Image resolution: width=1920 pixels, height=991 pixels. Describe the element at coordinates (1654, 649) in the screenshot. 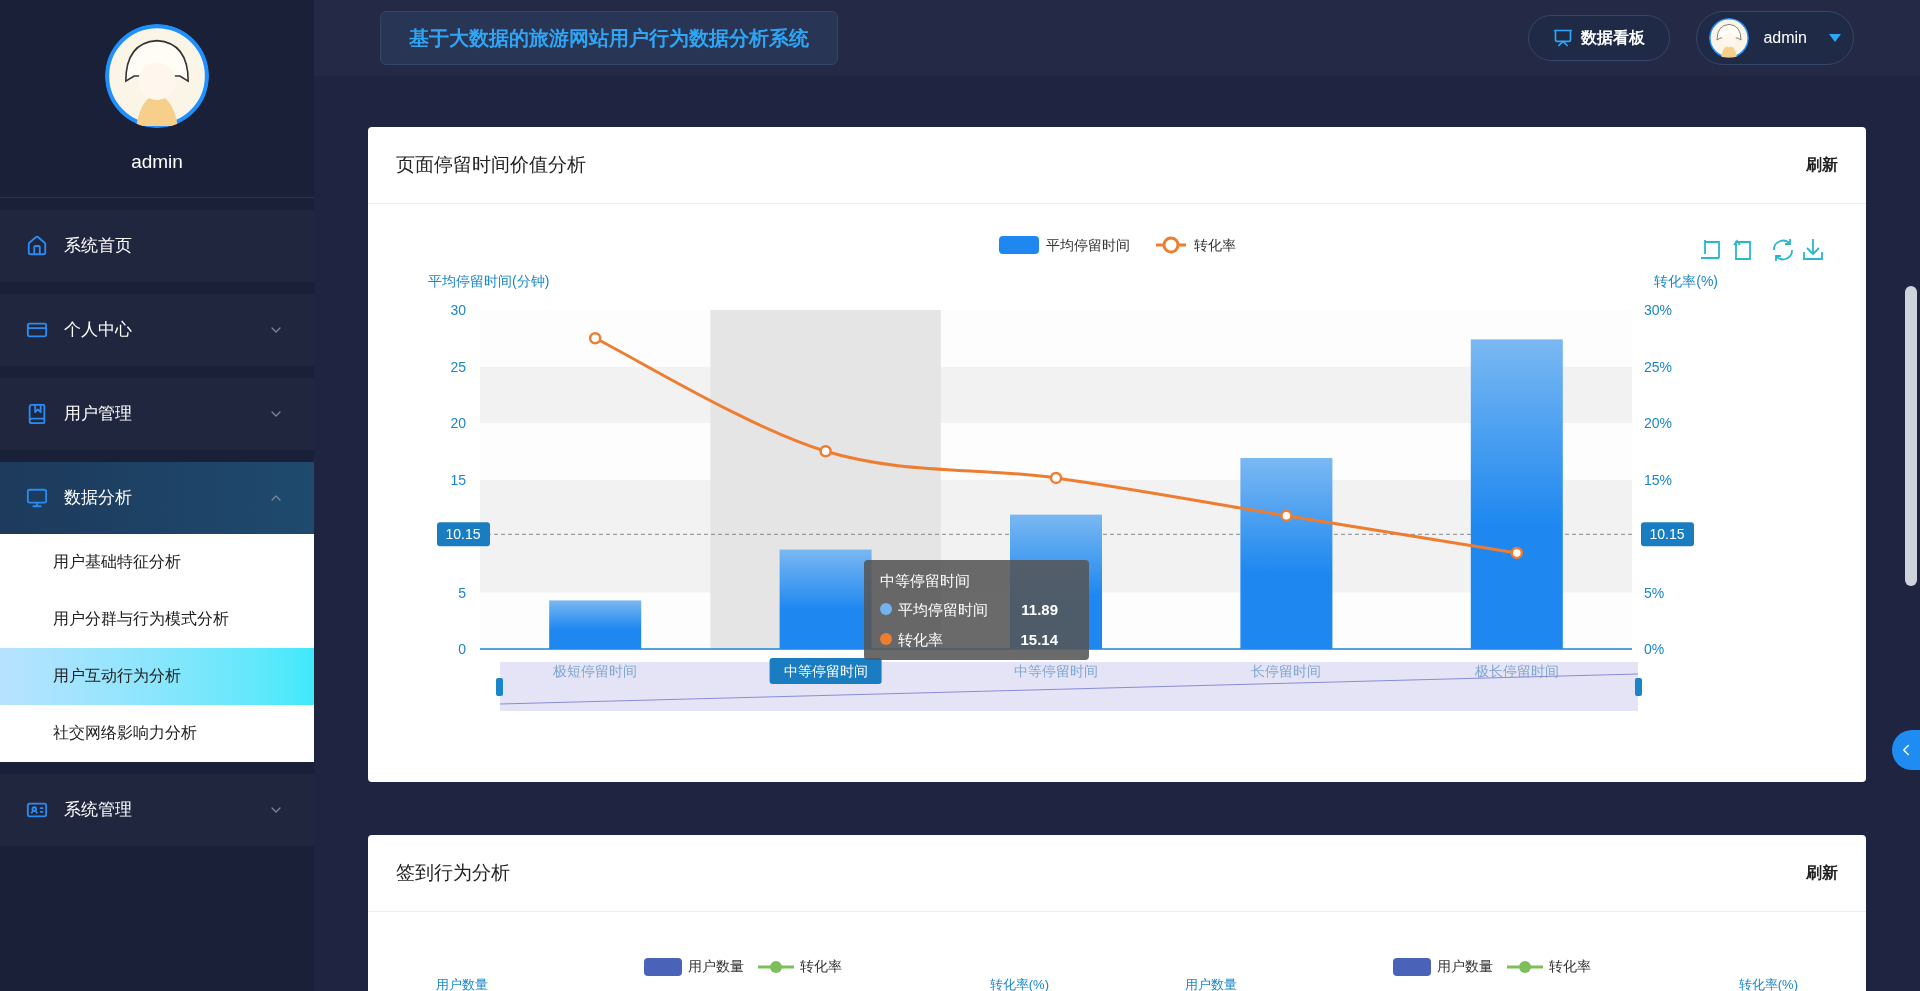

I see `y-tick-label: 0%` at that location.